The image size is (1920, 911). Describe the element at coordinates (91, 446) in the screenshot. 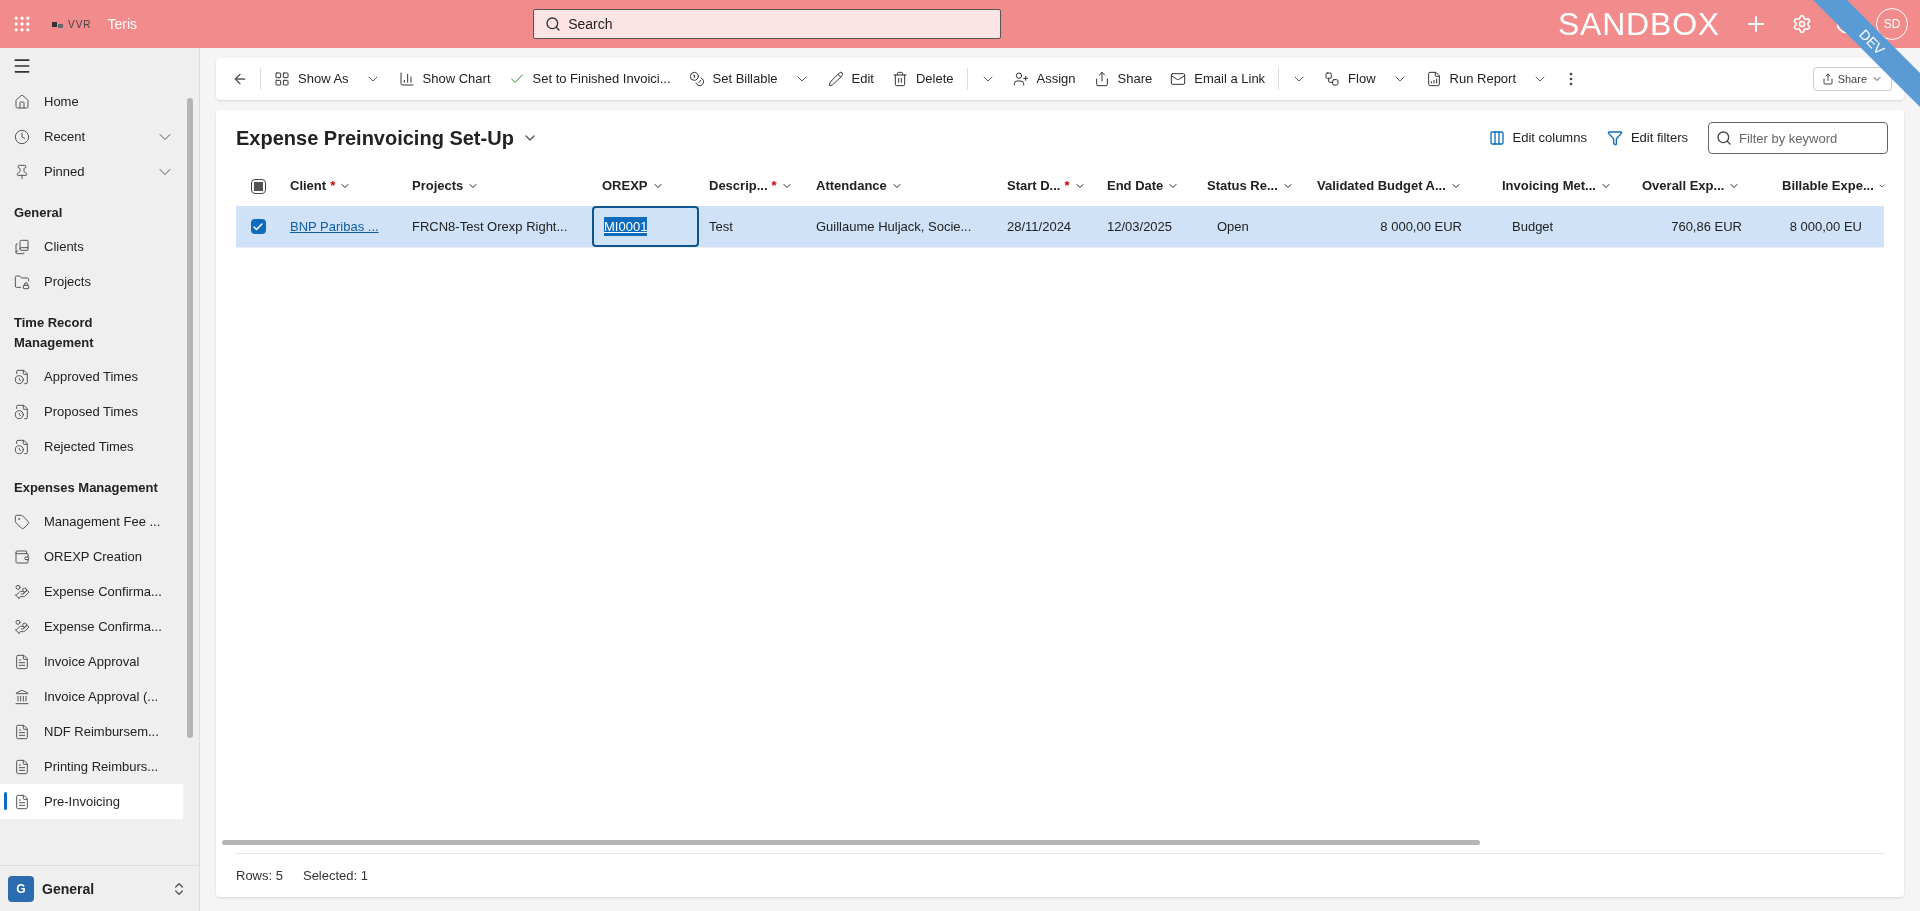

I see `nav-item: Rejected Times` at that location.